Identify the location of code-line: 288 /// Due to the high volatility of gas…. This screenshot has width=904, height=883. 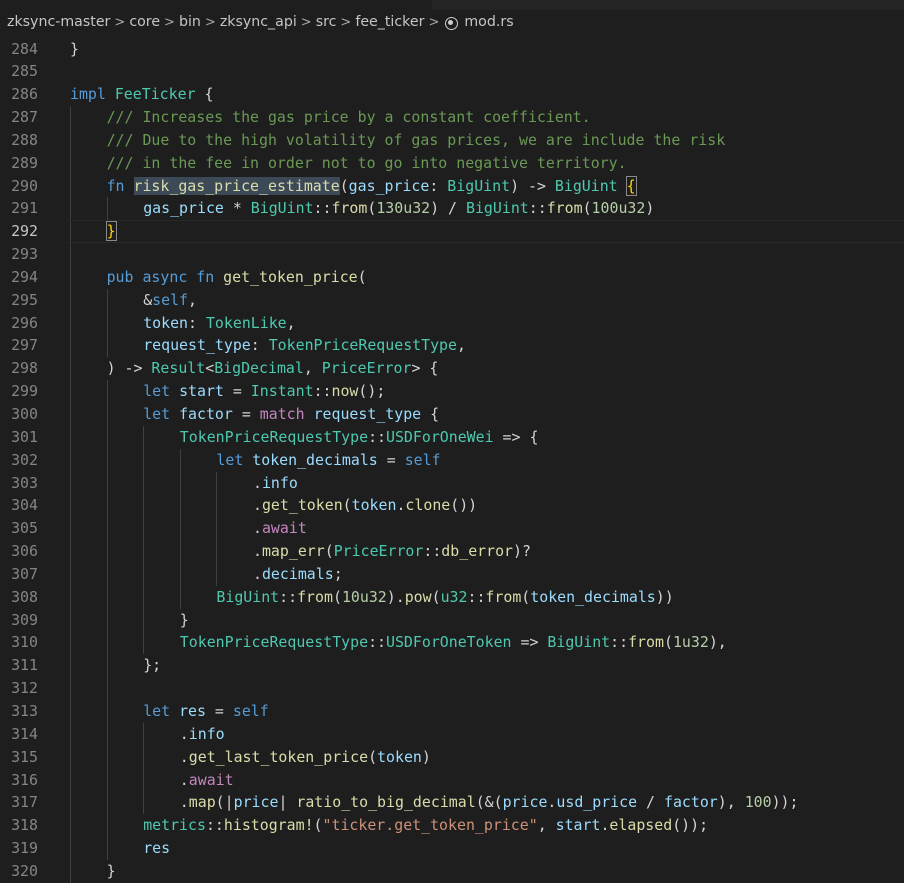
(452, 140).